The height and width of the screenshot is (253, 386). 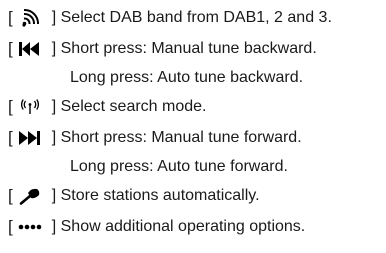 I want to click on dab-band-description: ] Select DAB band from DAB1, 2 and 3., so click(x=191, y=17).